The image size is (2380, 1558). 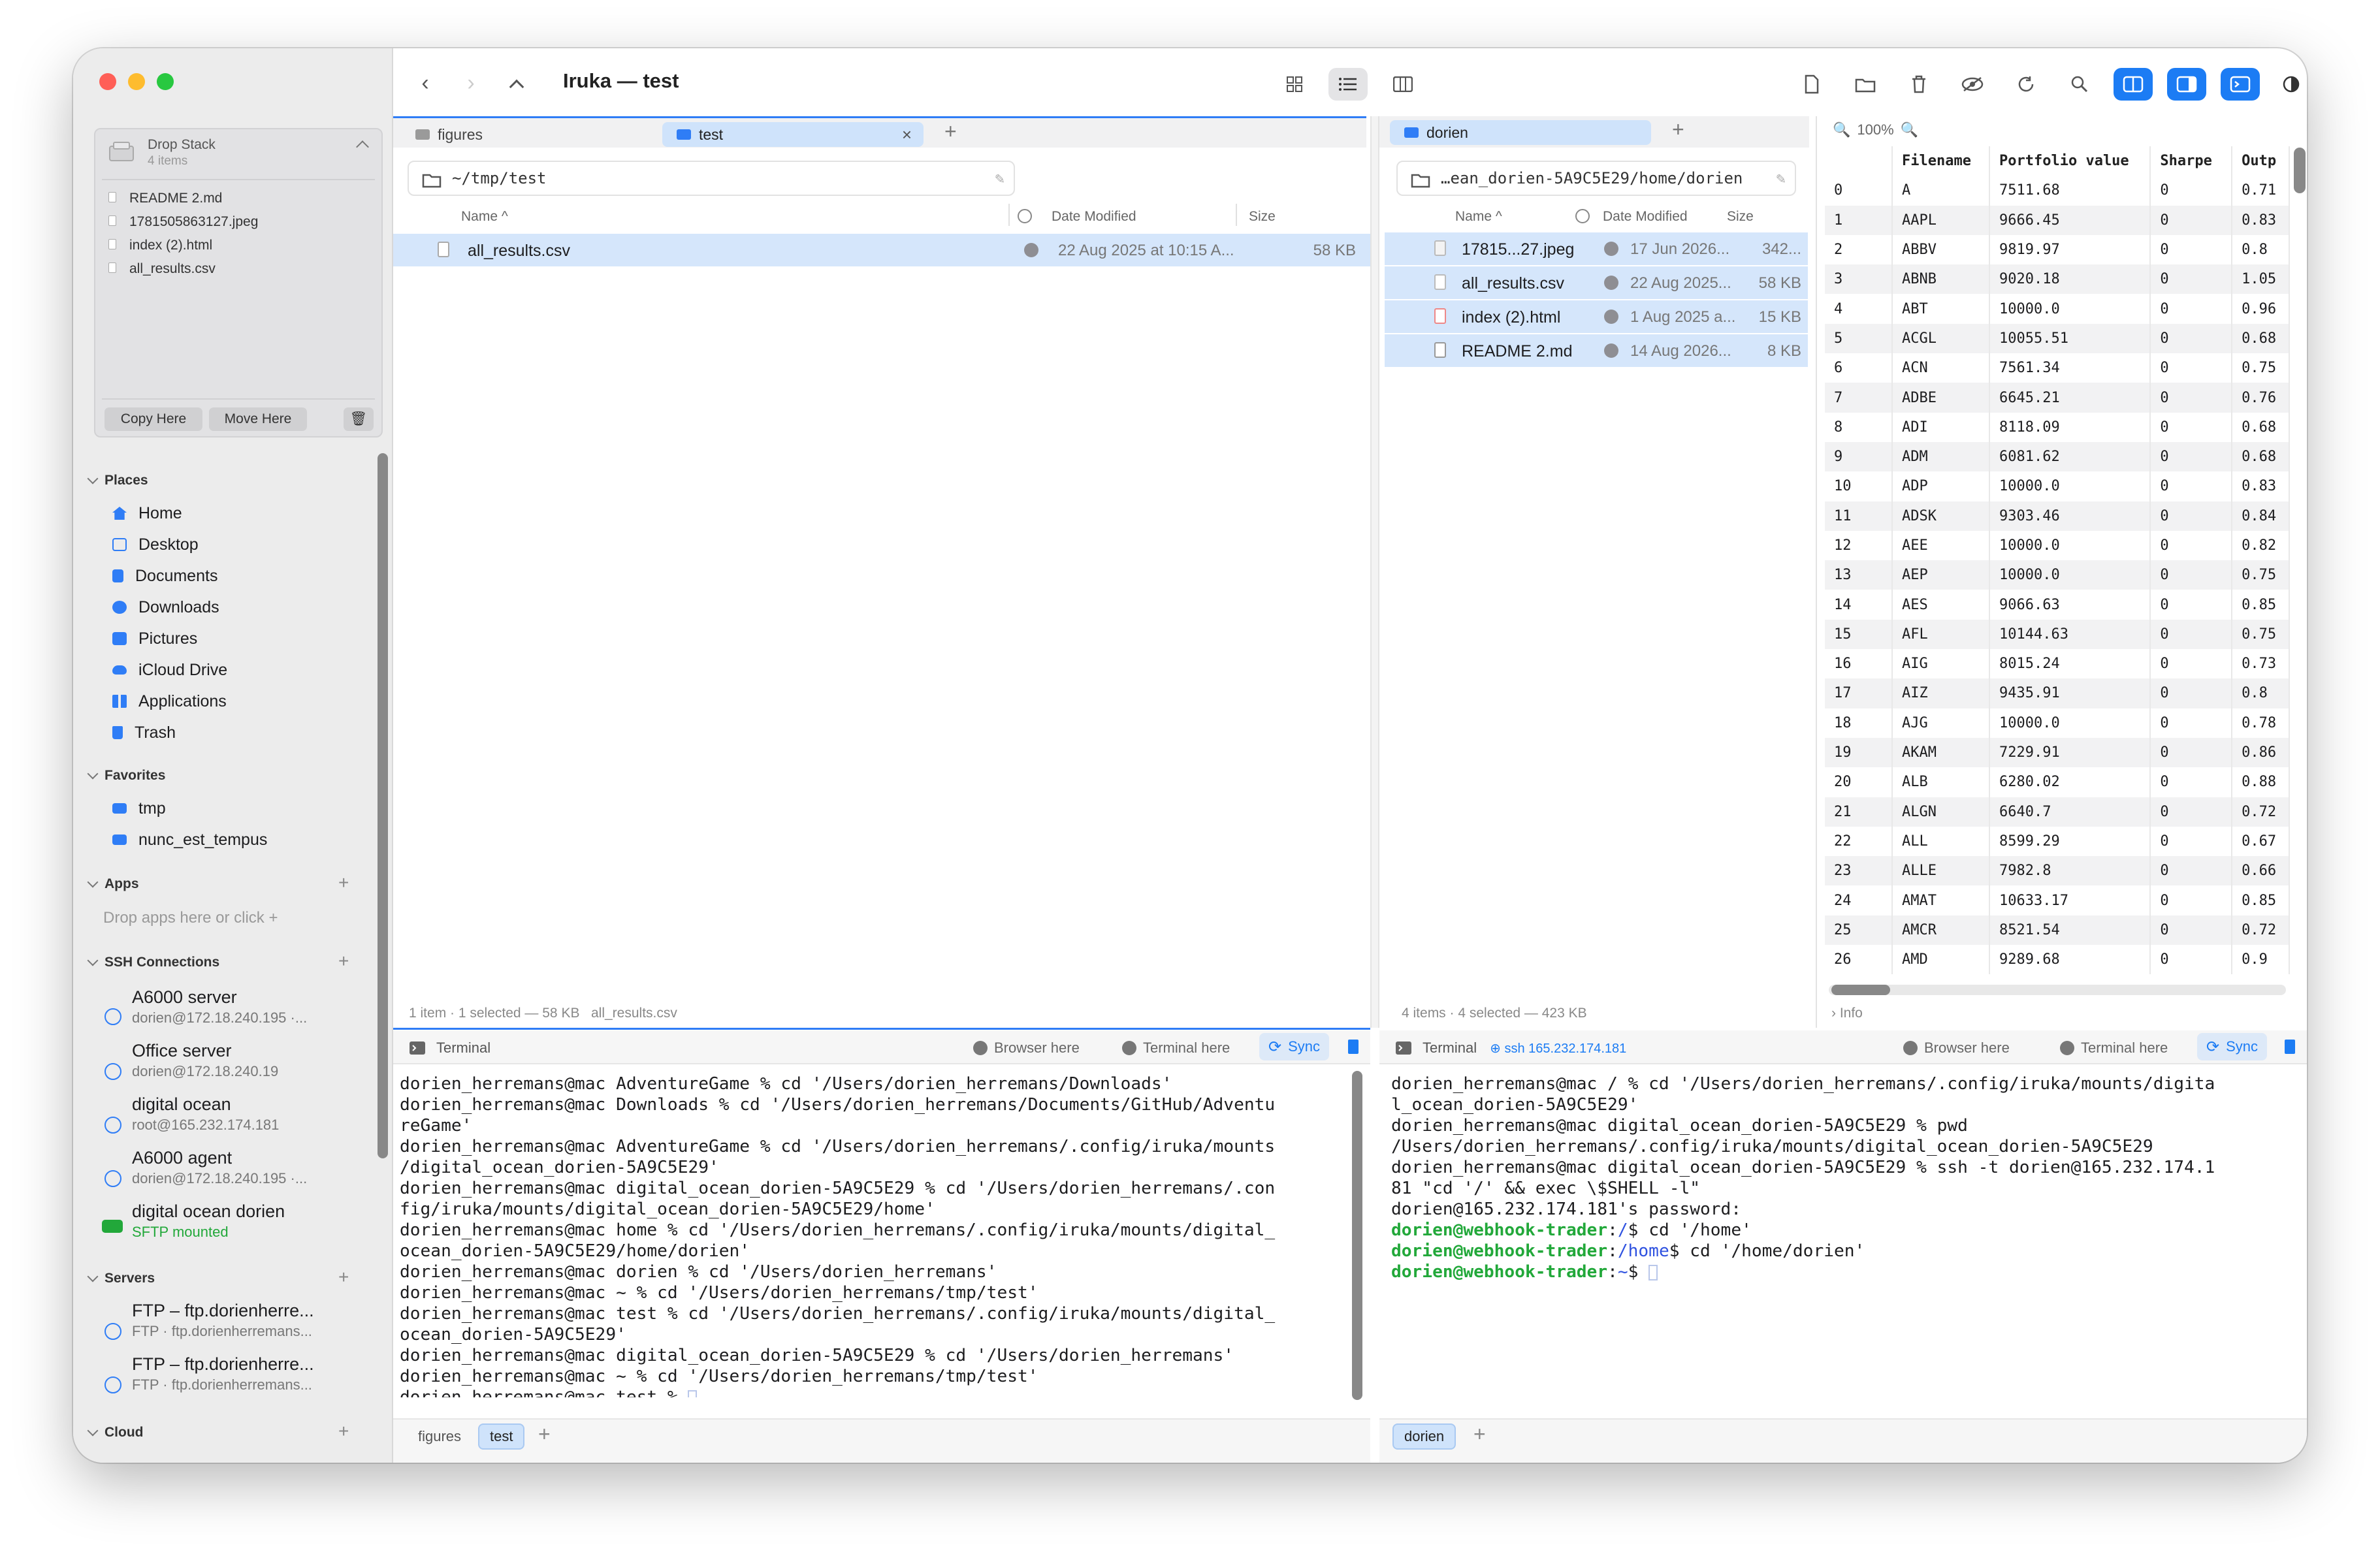 I want to click on table-row: 4 ABT 10000.0 0 0.96, so click(x=2057, y=309).